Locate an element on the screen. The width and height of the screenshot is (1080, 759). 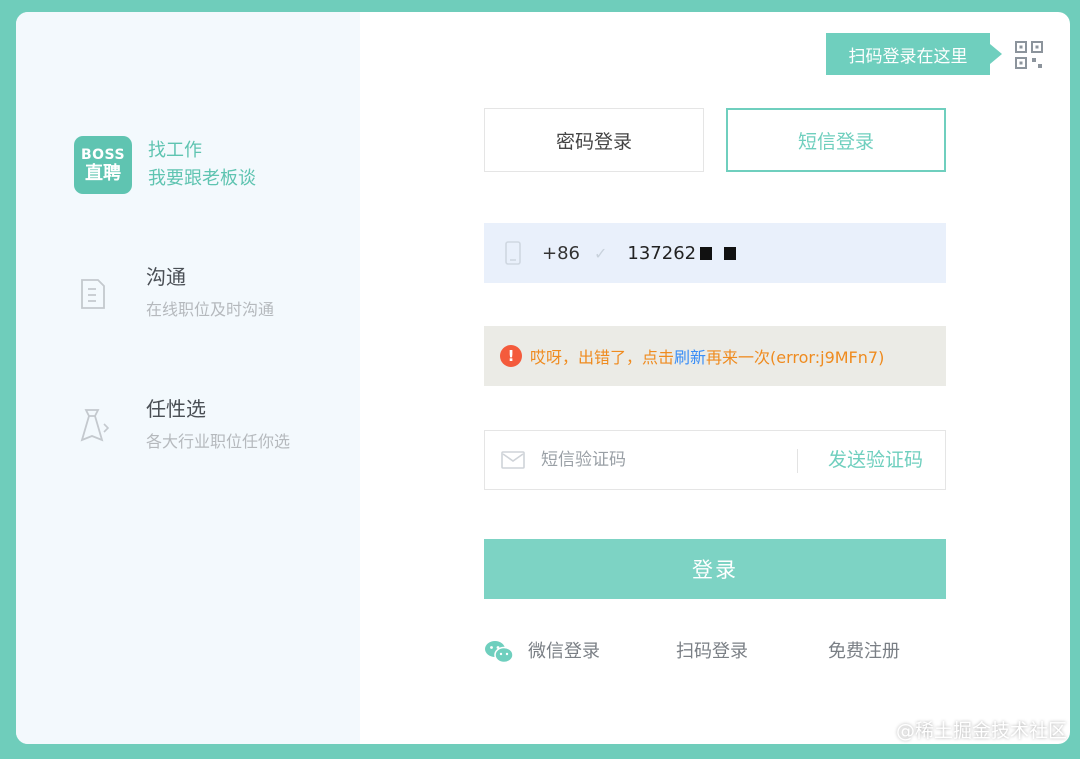
scan-login-link: 扫码登录 is located at coordinates (712, 652).